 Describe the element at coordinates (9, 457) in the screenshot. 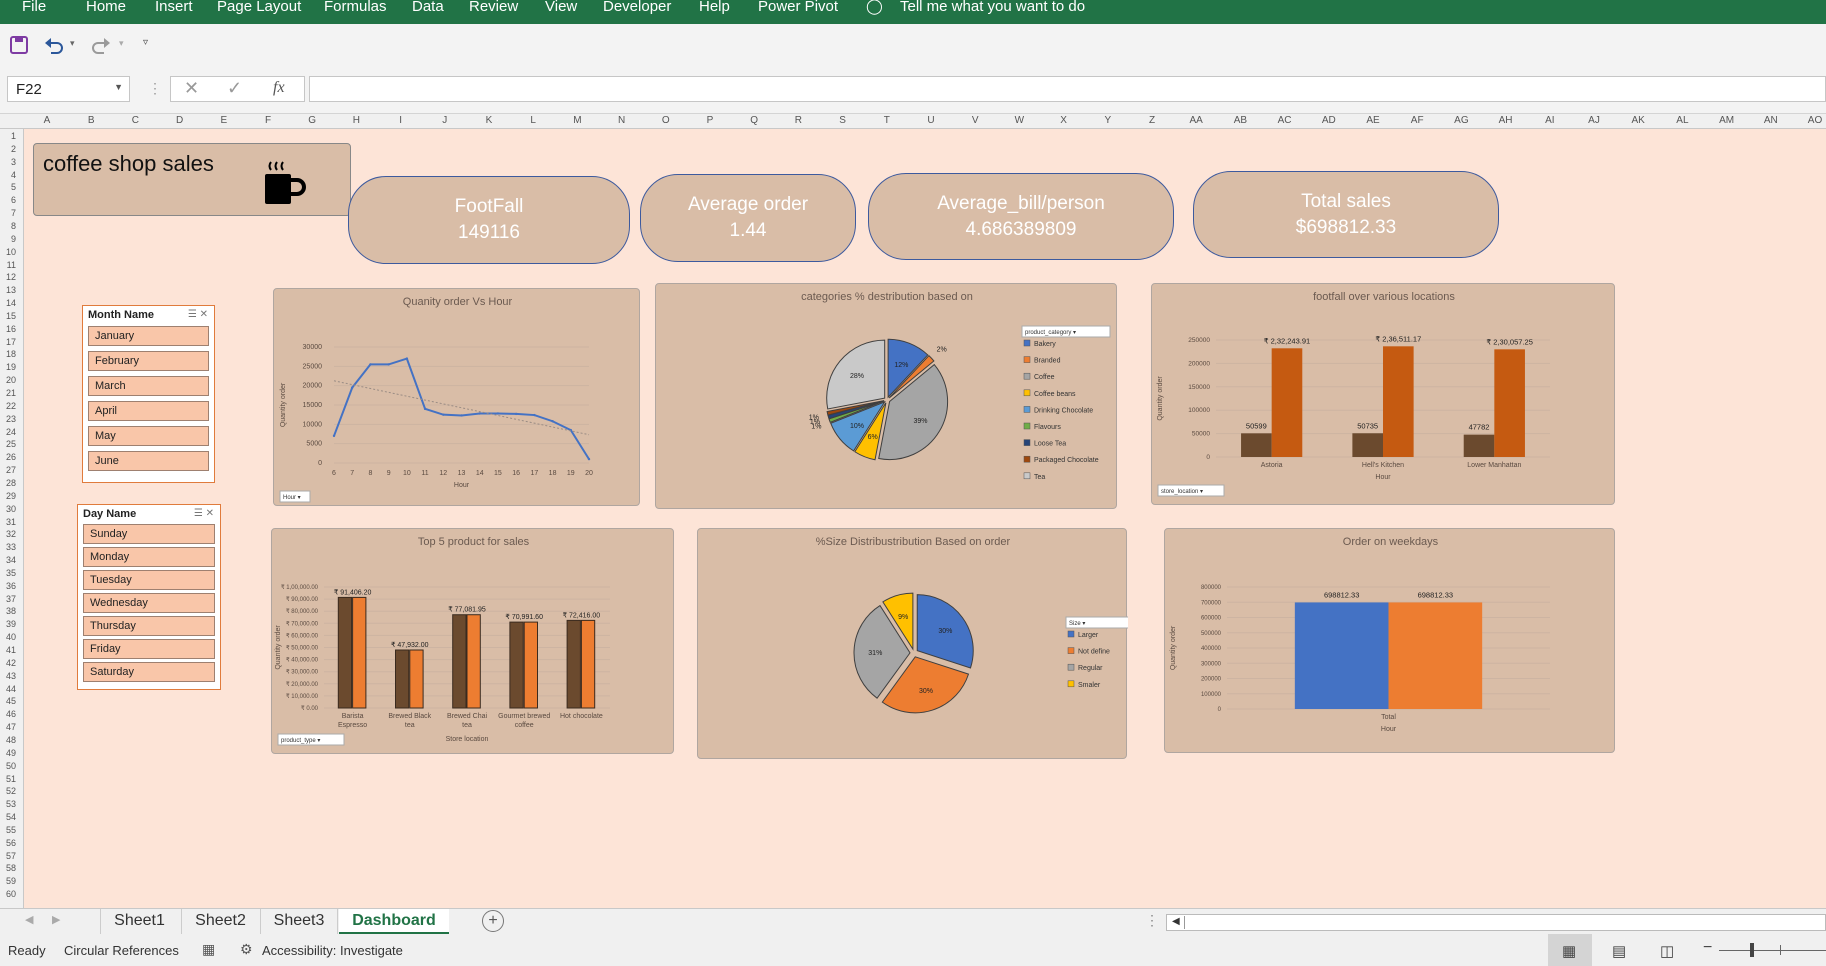

I see `row-header: 26` at that location.